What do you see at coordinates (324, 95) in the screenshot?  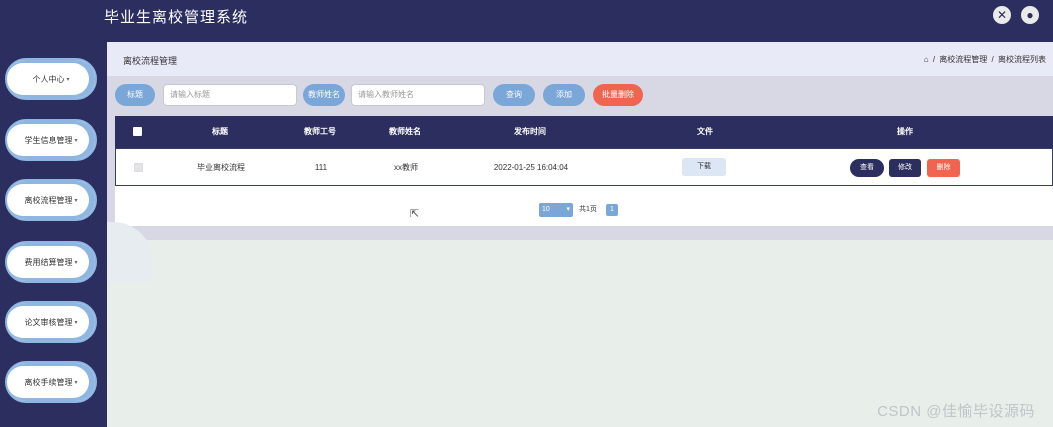 I see `teacher-filter-label: 教师姓名` at bounding box center [324, 95].